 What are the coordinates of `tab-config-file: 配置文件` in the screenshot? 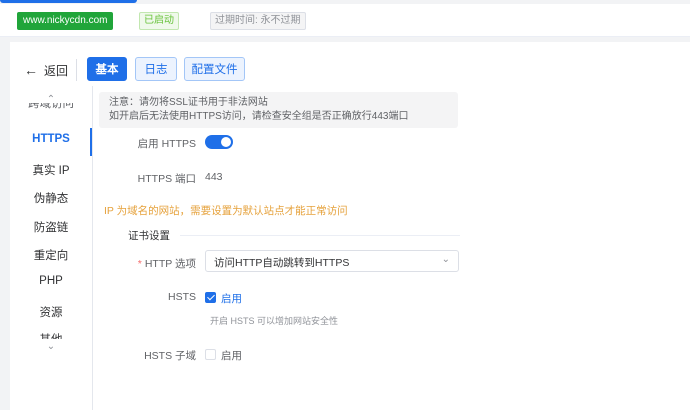 It's located at (214, 69).